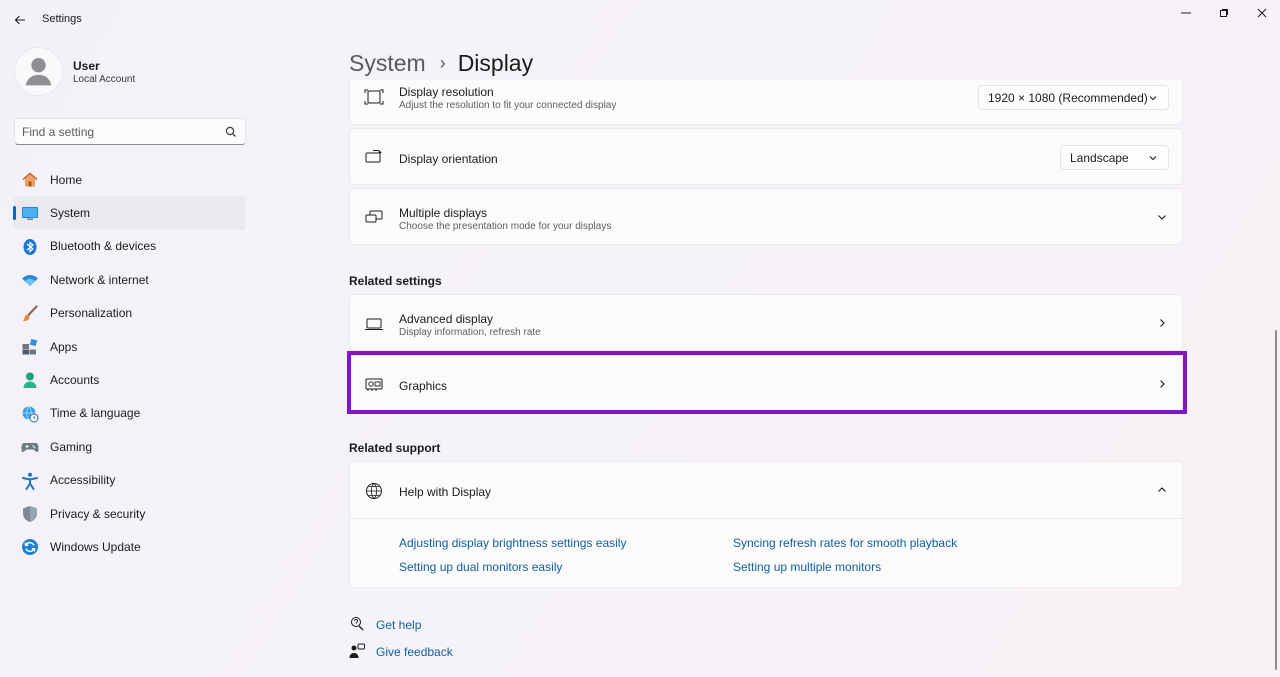  I want to click on display-orientation-card: Display orientation Landscape, so click(766, 156).